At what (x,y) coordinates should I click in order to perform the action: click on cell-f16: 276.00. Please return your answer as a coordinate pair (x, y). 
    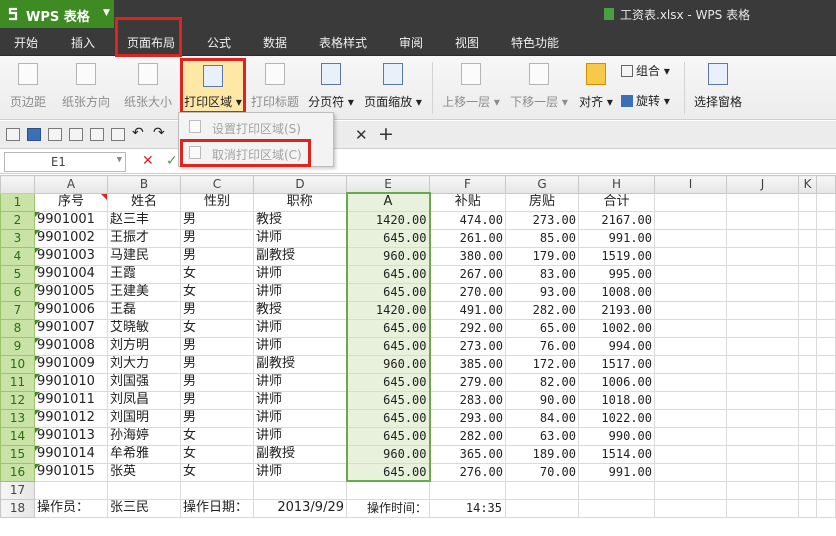
    Looking at the image, I should click on (467, 472).